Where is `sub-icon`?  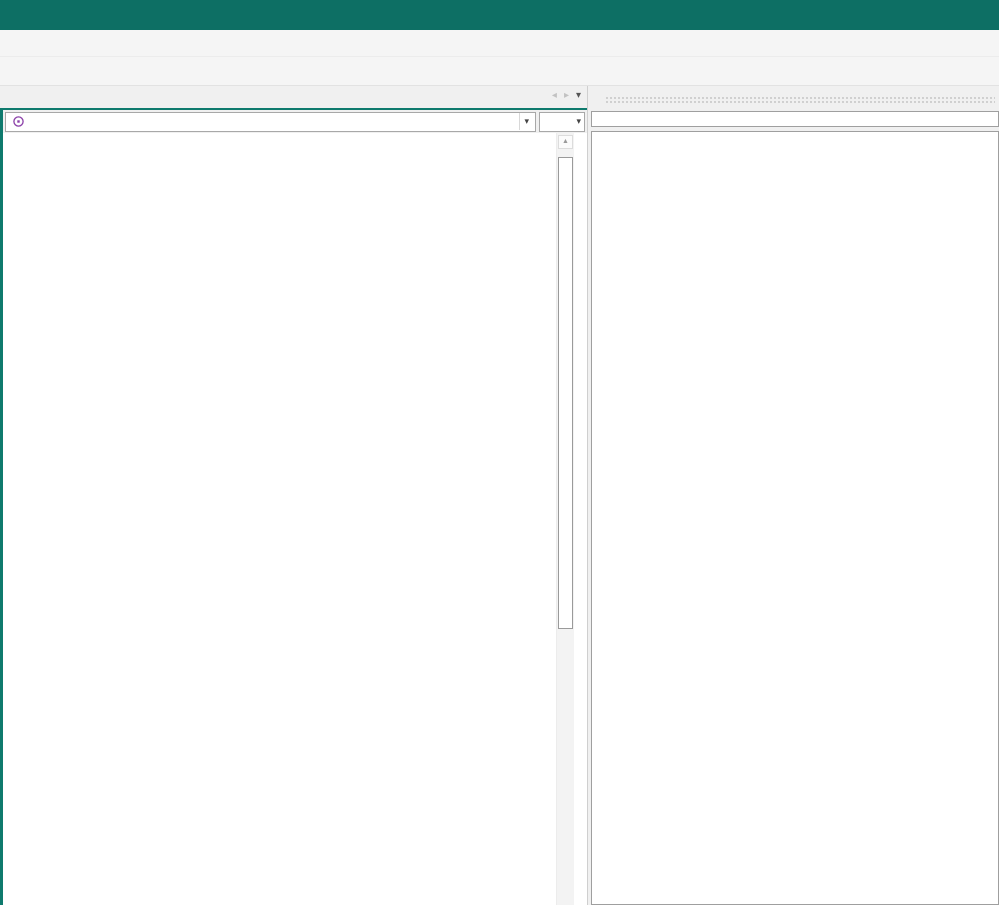
sub-icon is located at coordinates (18, 121).